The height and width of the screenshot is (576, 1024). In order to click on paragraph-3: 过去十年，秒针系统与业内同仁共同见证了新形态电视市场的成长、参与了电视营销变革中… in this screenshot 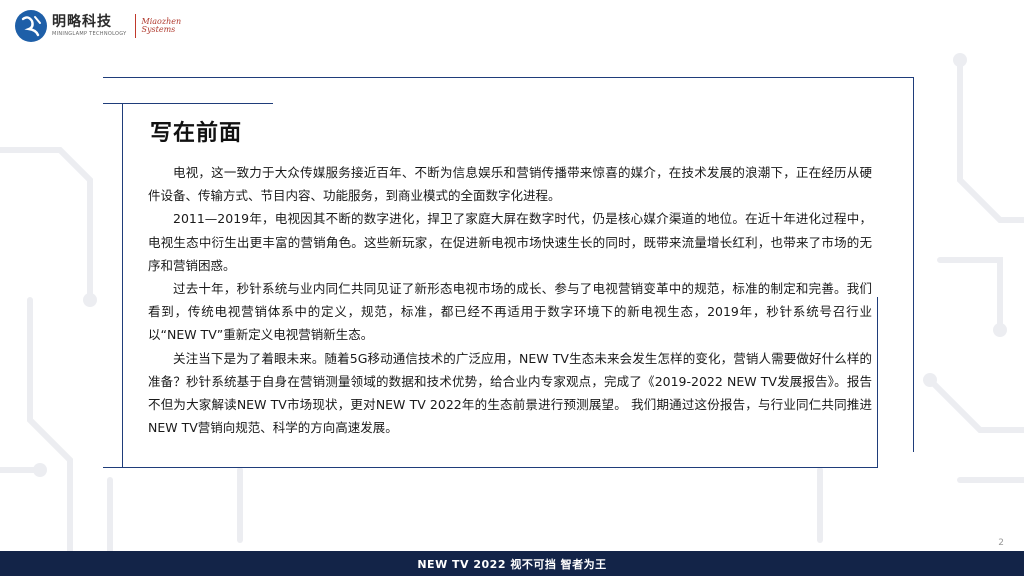, I will do `click(510, 312)`.